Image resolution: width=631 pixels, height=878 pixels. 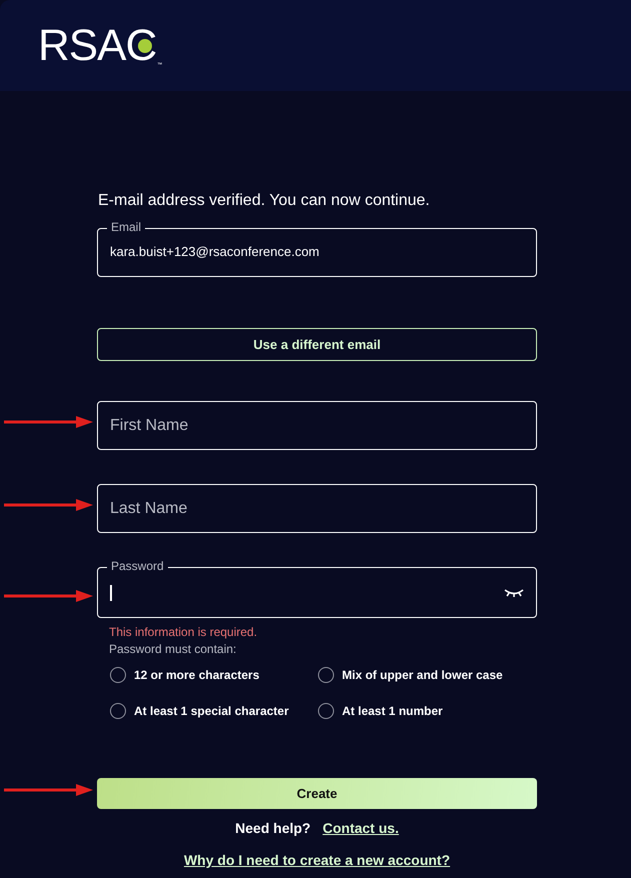 What do you see at coordinates (422, 675) in the screenshot?
I see `requirement-label: Mix of upper and lower case` at bounding box center [422, 675].